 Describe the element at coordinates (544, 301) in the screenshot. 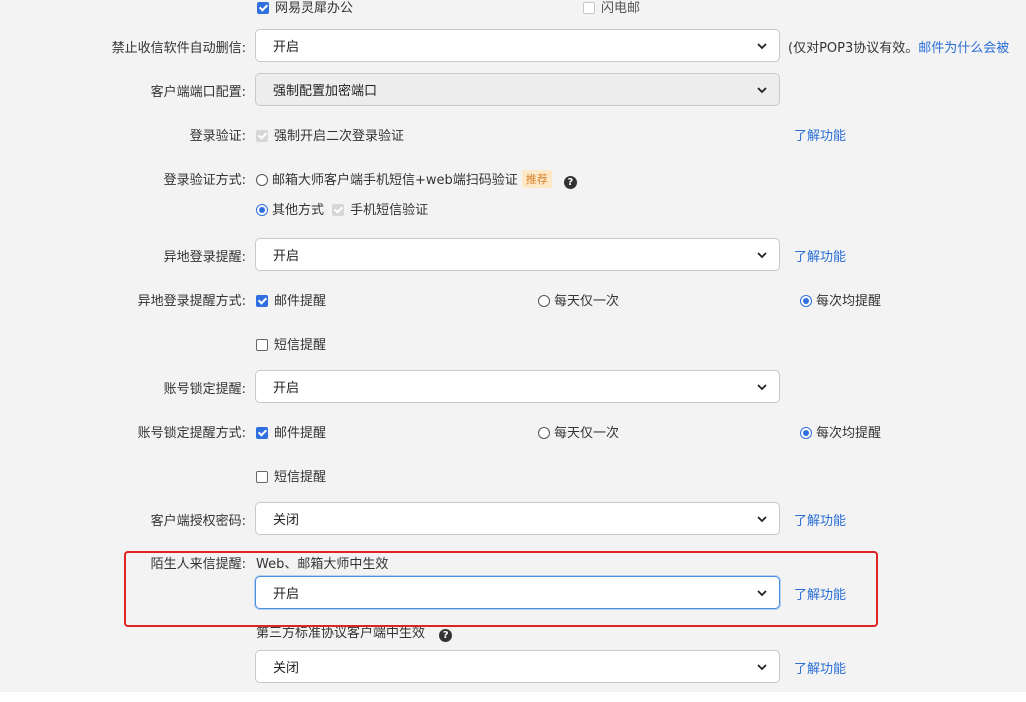

I see `radio-remote-once` at that location.